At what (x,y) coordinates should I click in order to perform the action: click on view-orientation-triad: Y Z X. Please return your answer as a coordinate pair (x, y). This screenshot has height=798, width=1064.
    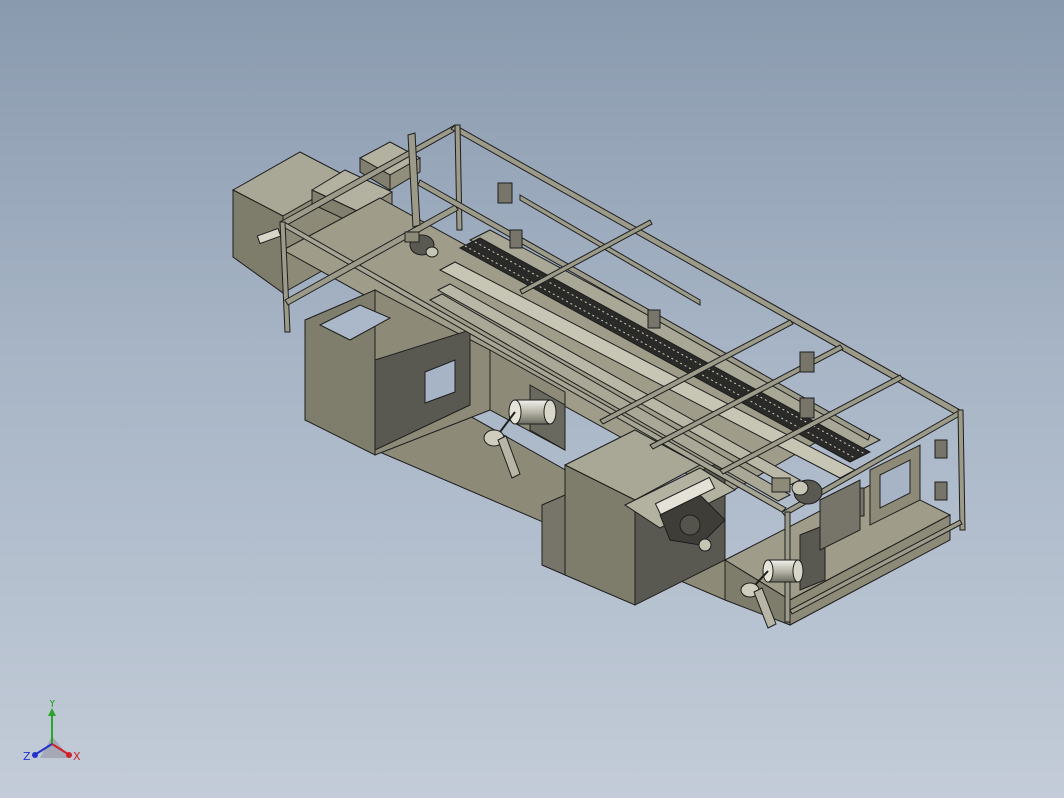
    Looking at the image, I should click on (54, 735).